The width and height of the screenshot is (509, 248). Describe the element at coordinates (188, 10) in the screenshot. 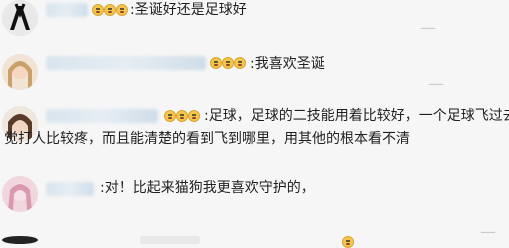

I see `comment-text: :圣诞好还是足球好` at that location.